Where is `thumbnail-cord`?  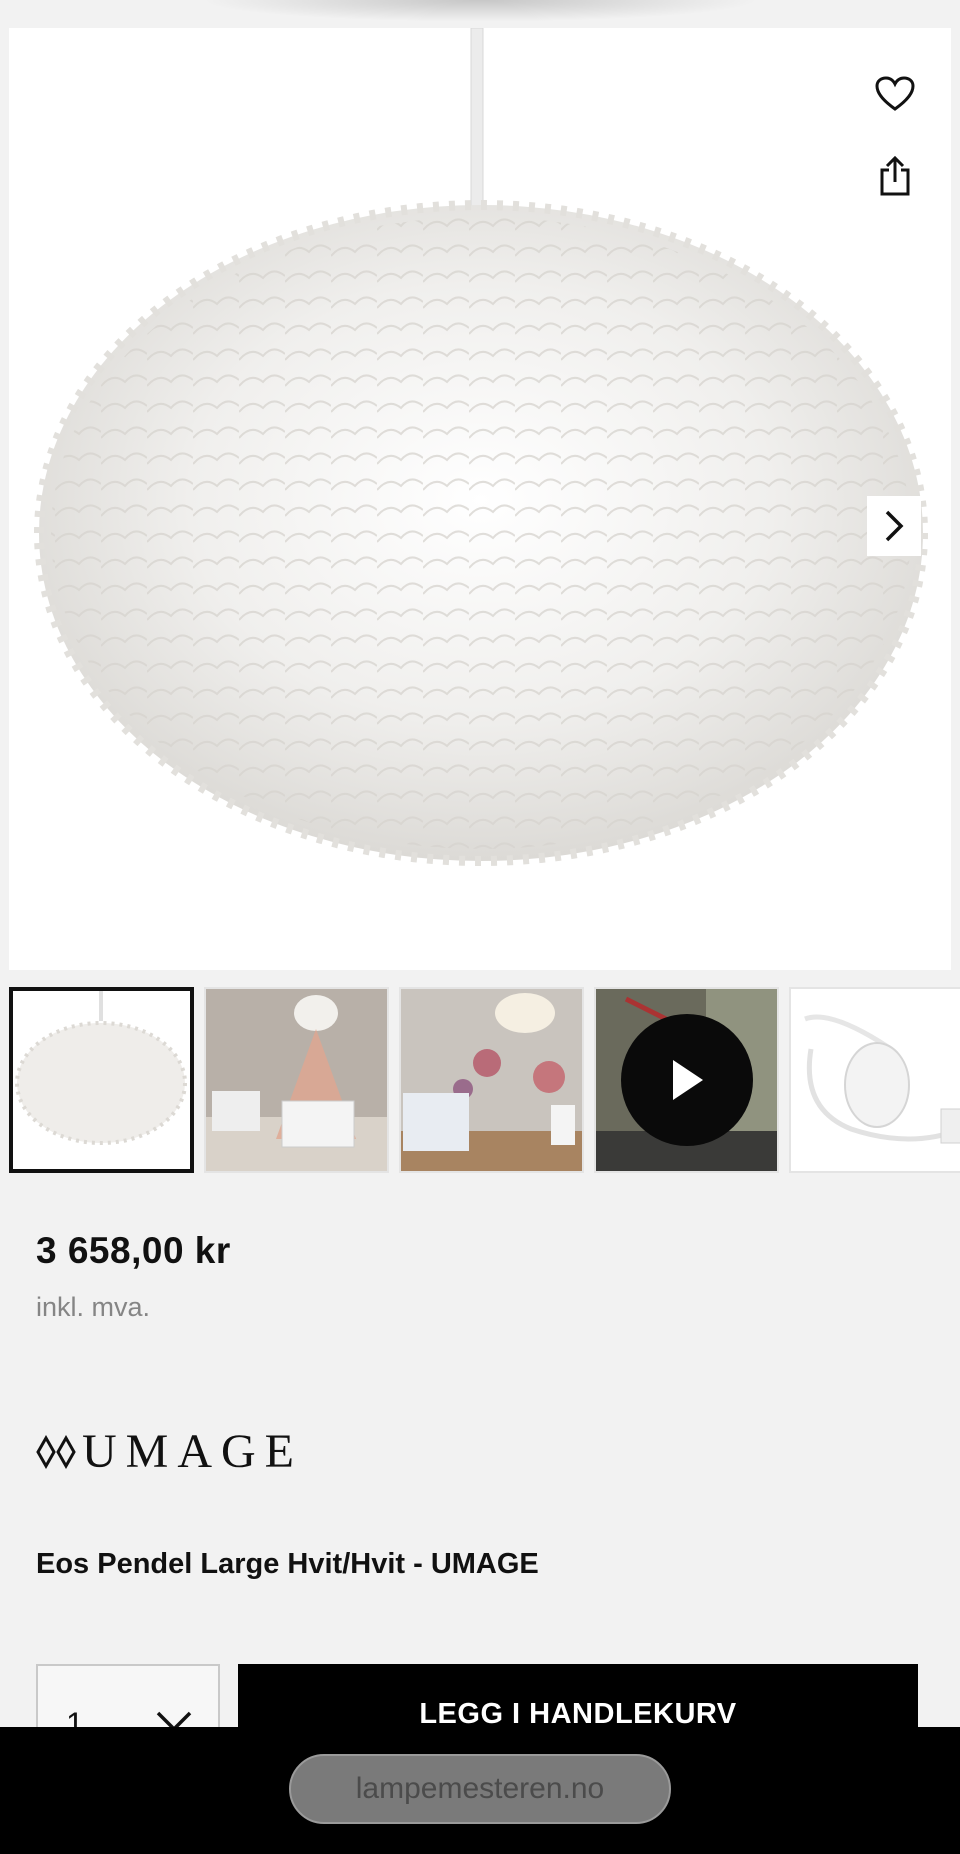 thumbnail-cord is located at coordinates (874, 1080).